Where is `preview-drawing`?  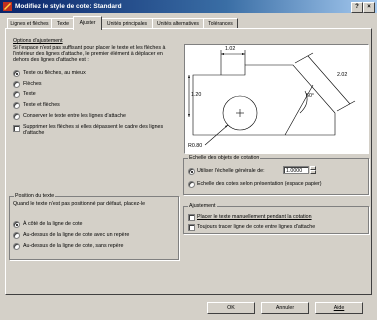
preview-drawing is located at coordinates (272, 98).